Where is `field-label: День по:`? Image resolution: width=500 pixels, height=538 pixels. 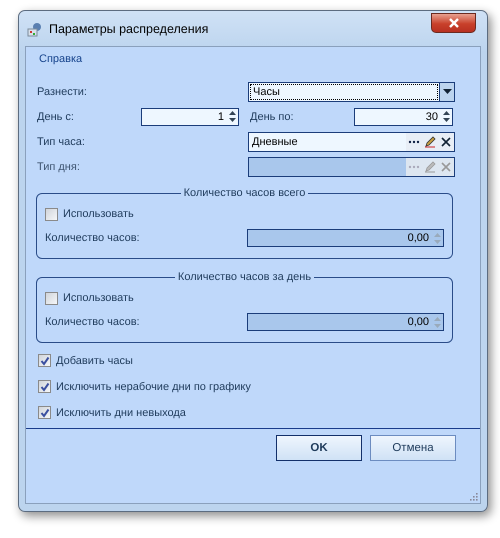
field-label: День по: is located at coordinates (272, 116).